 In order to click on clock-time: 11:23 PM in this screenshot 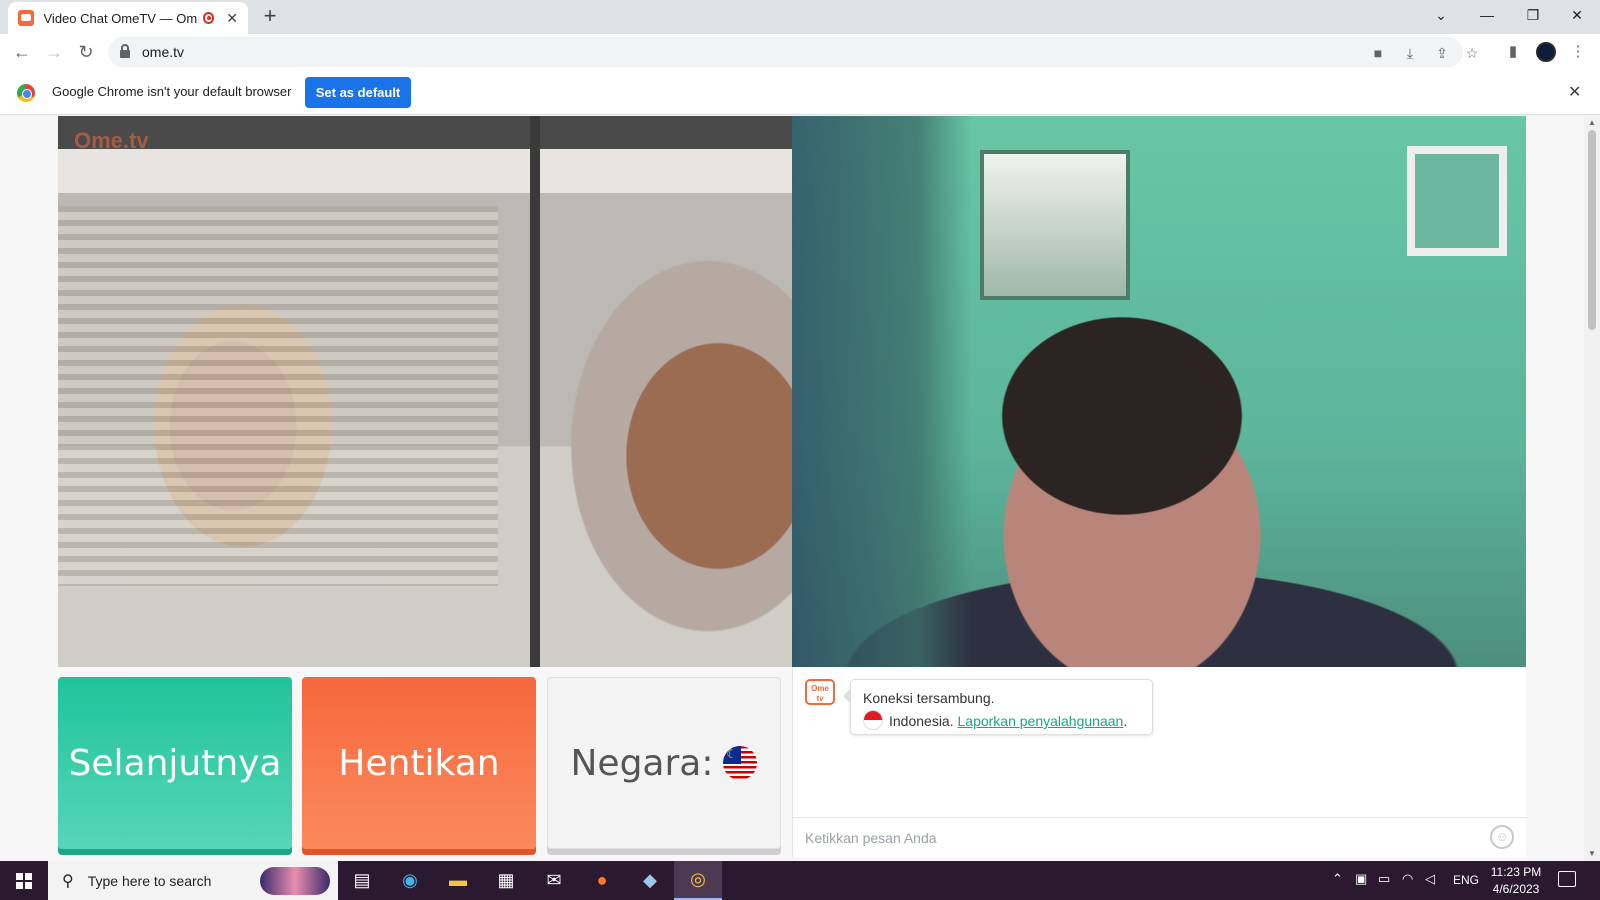, I will do `click(1516, 872)`.